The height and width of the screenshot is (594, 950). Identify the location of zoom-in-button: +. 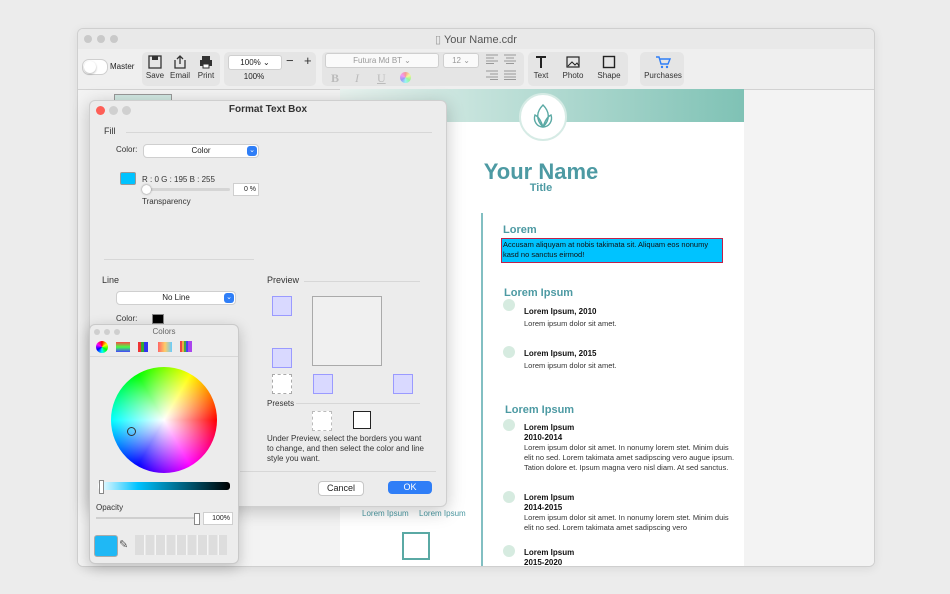
(308, 60).